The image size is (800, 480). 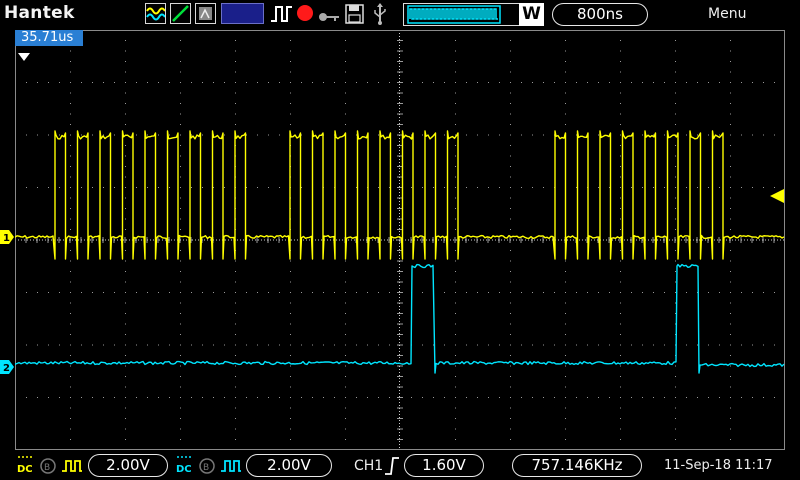 What do you see at coordinates (128, 465) in the screenshot?
I see `ch1-volts-div: 2.00V` at bounding box center [128, 465].